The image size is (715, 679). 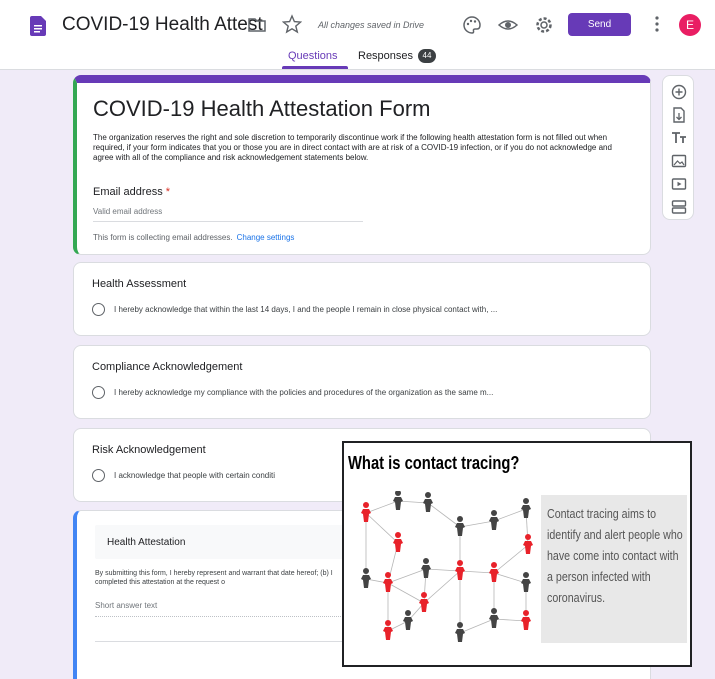 I want to click on tab-questions: Questions, so click(x=313, y=56).